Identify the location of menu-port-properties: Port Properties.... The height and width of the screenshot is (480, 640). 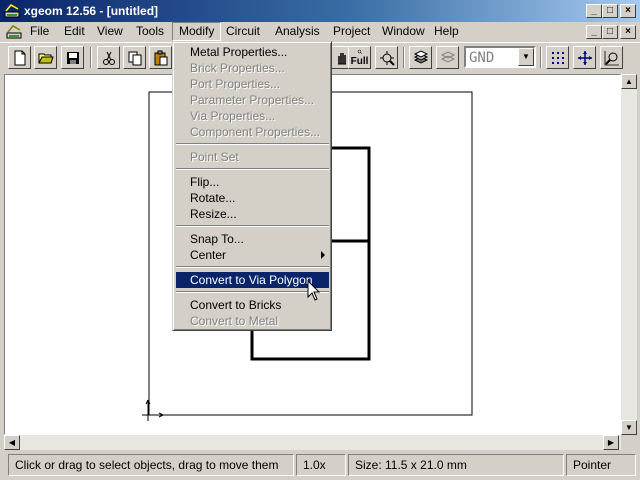
(252, 84).